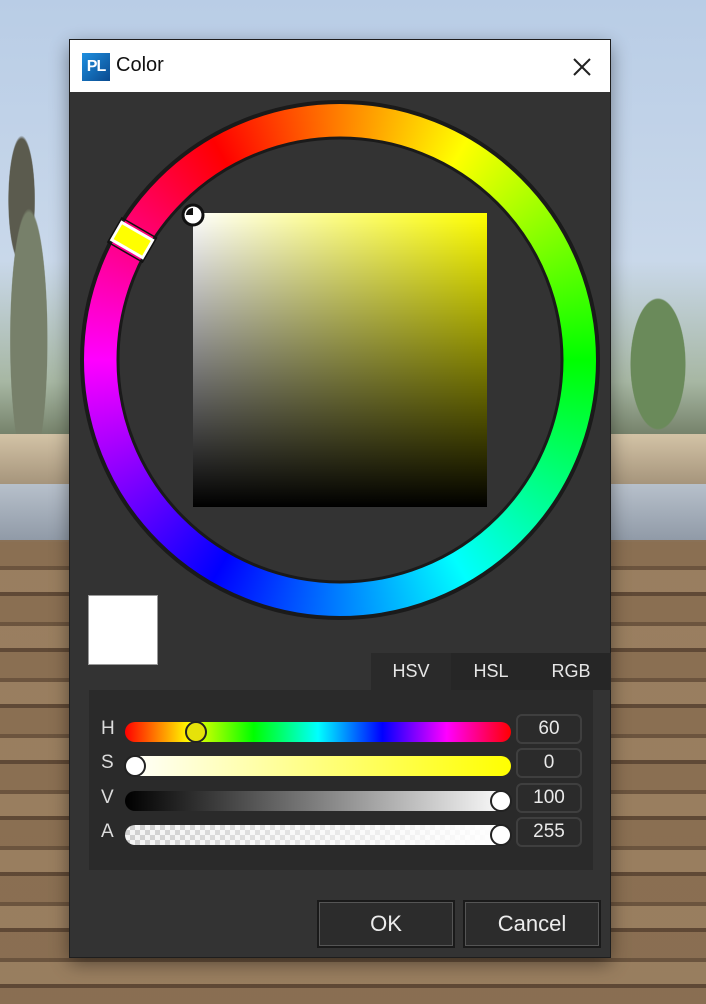 The height and width of the screenshot is (1004, 706). Describe the element at coordinates (501, 801) in the screenshot. I see `value-slider-thumb` at that location.